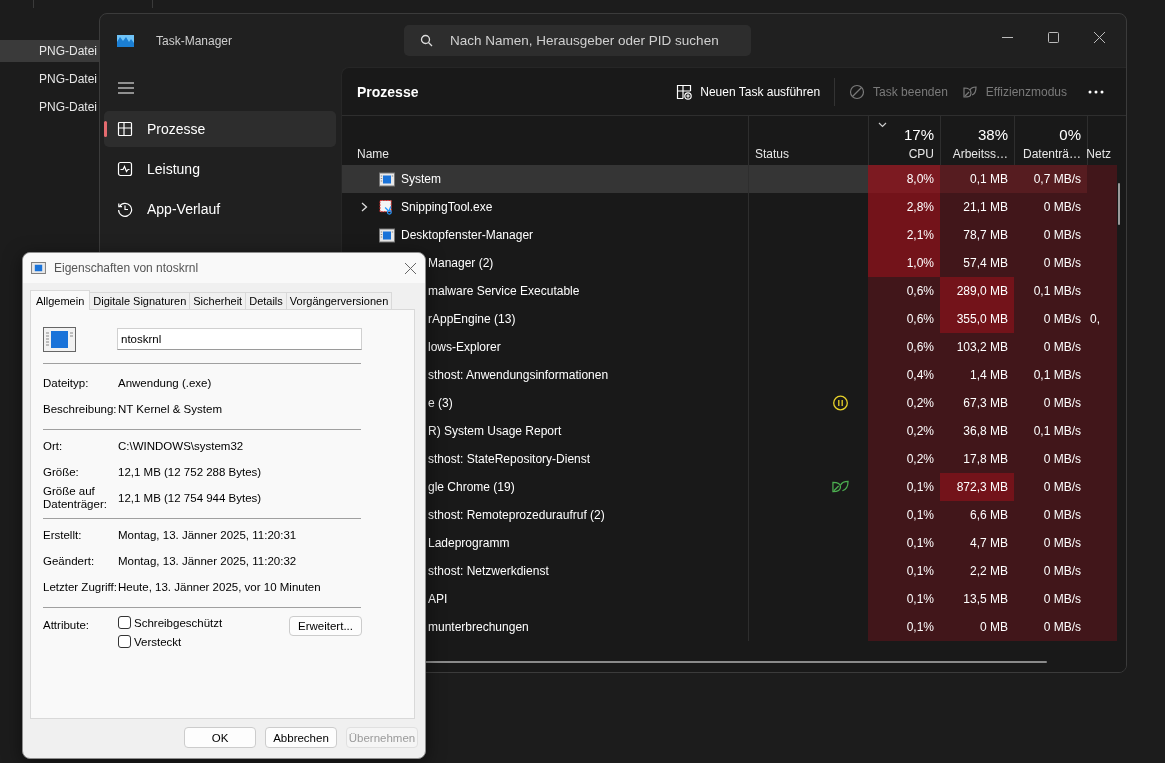 This screenshot has height=763, width=1165. Describe the element at coordinates (75, 498) in the screenshot. I see `field-label: Größe auf Datenträger:` at that location.